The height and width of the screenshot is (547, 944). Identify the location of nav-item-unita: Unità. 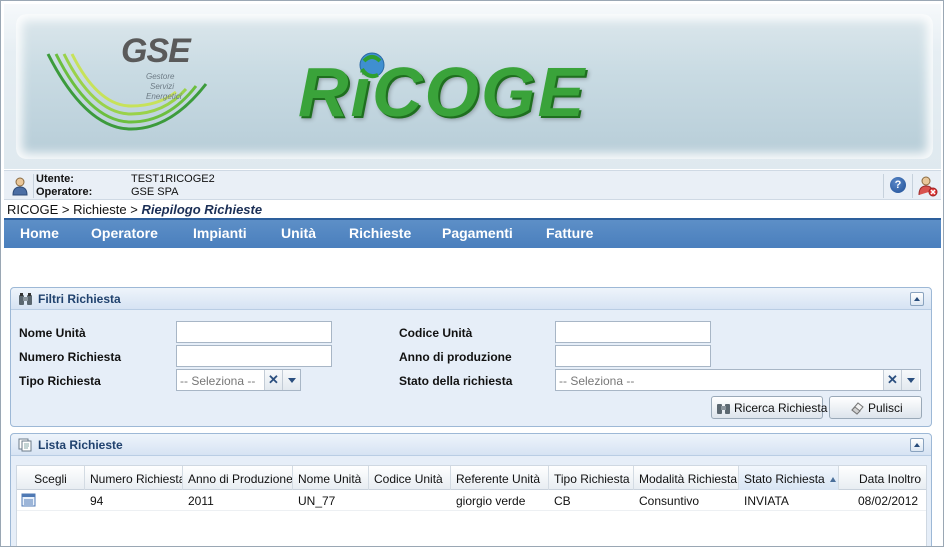
(298, 233).